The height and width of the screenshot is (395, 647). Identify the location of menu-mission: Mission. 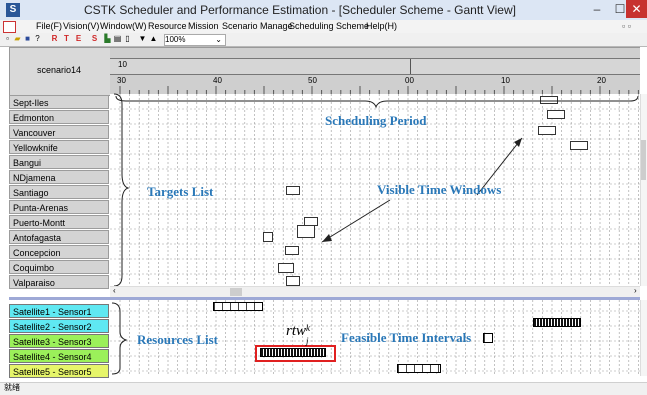
(203, 26).